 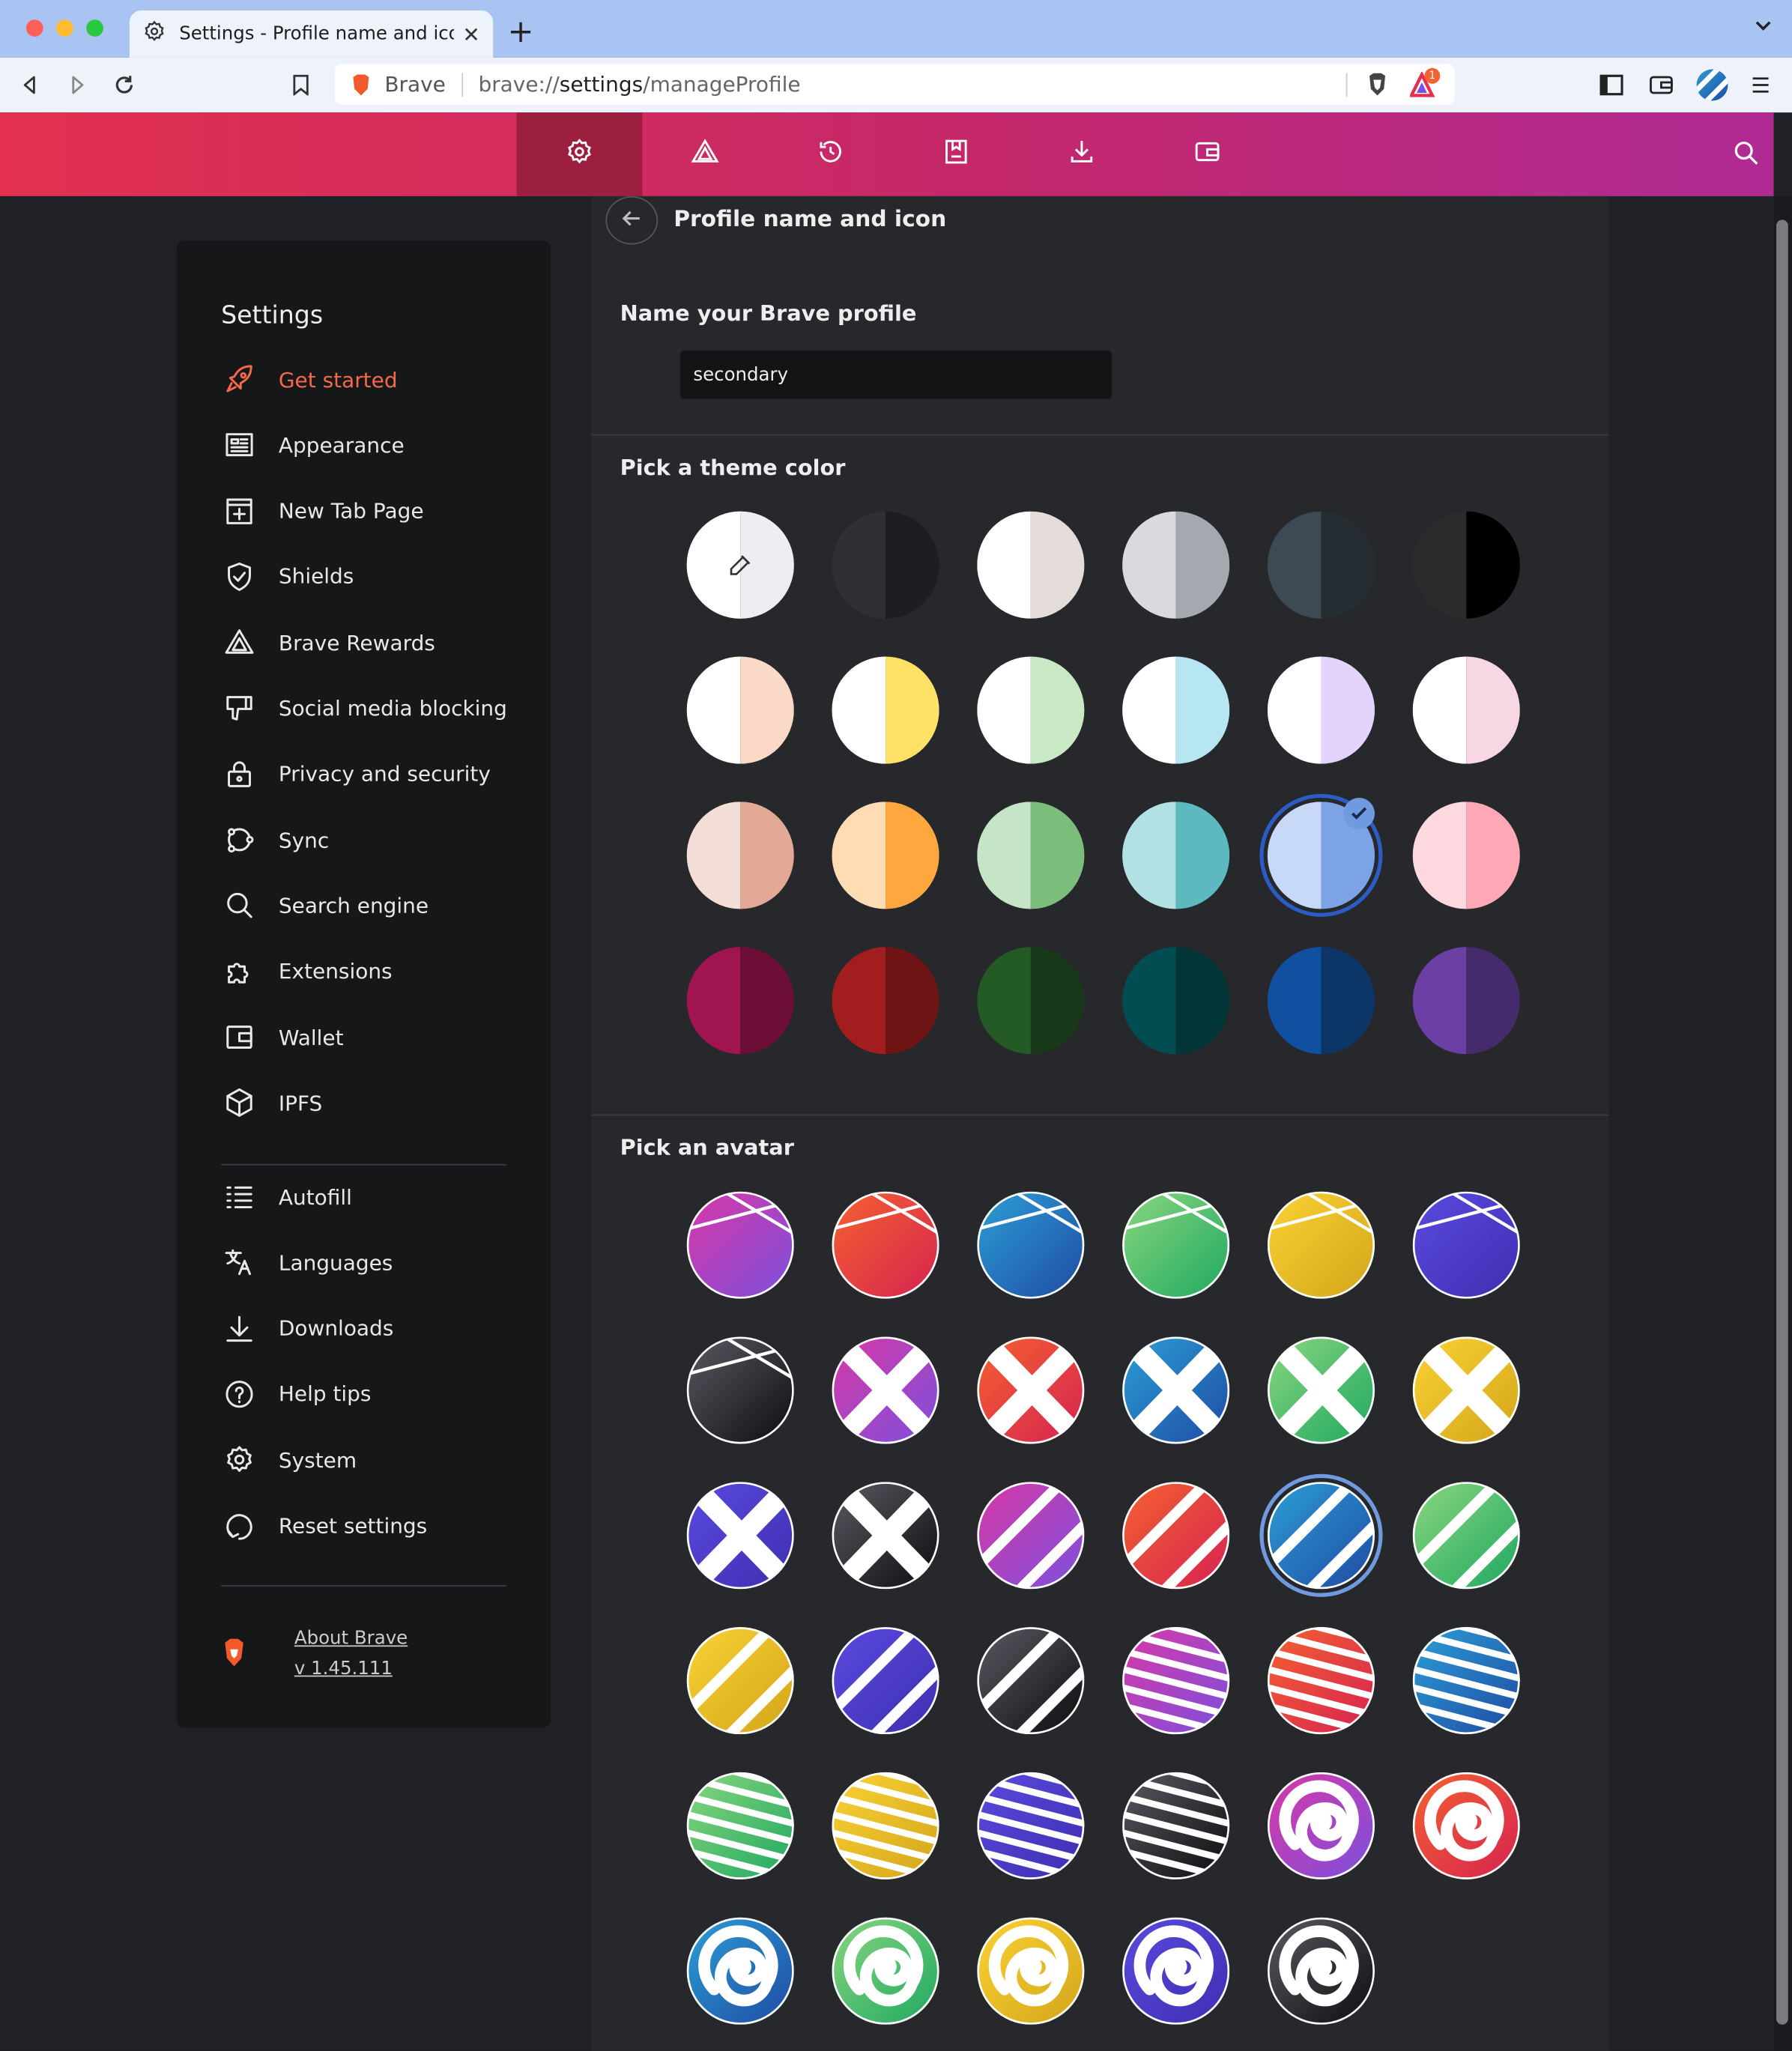 I want to click on scrollbar, so click(x=1782, y=1123).